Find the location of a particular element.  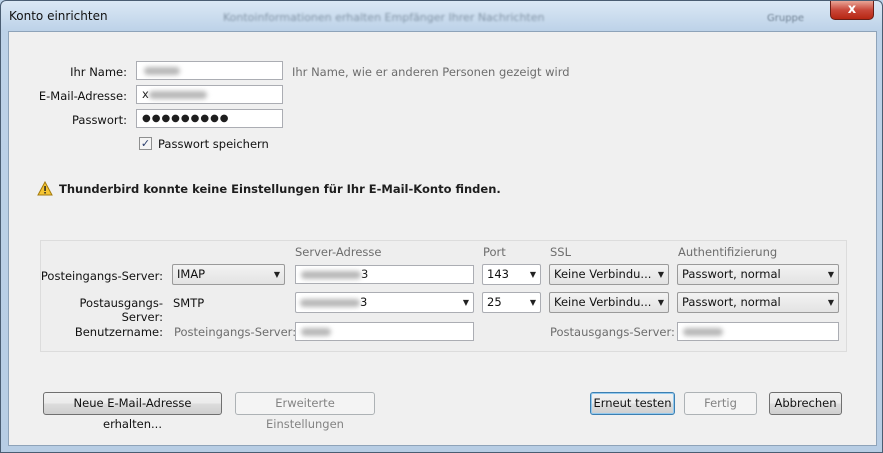

outgoing-ssl-select: Keine Verbindu... ▼ is located at coordinates (609, 302).